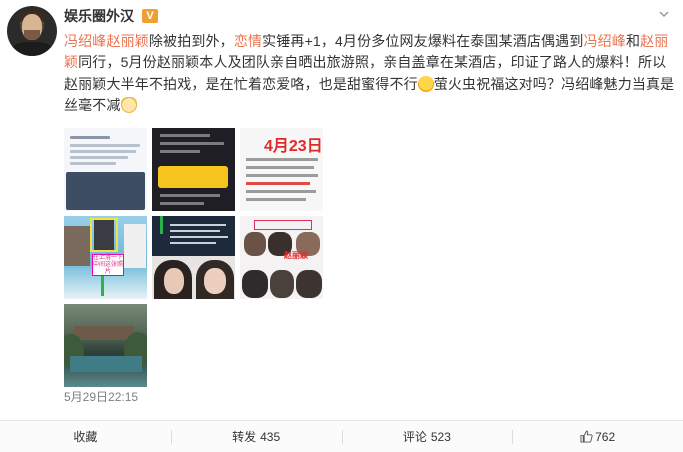  What do you see at coordinates (108, 265) in the screenshot?
I see `image-annotation: 往上滑一下中间这张照片` at bounding box center [108, 265].